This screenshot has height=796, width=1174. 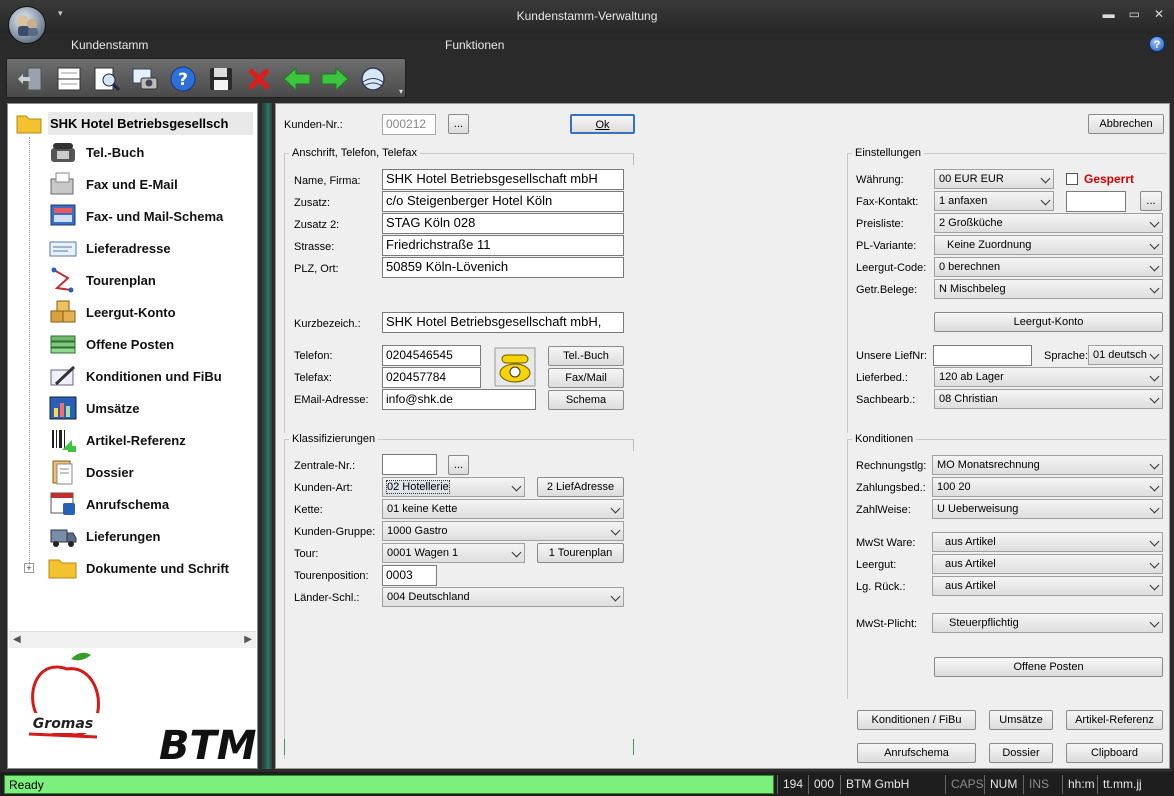 What do you see at coordinates (1048, 377) in the screenshot?
I see `lieferbed-select: 120 ab Lager` at bounding box center [1048, 377].